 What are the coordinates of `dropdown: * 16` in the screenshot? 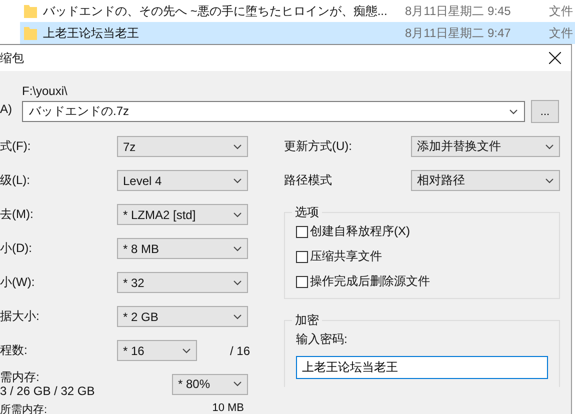 It's located at (157, 350).